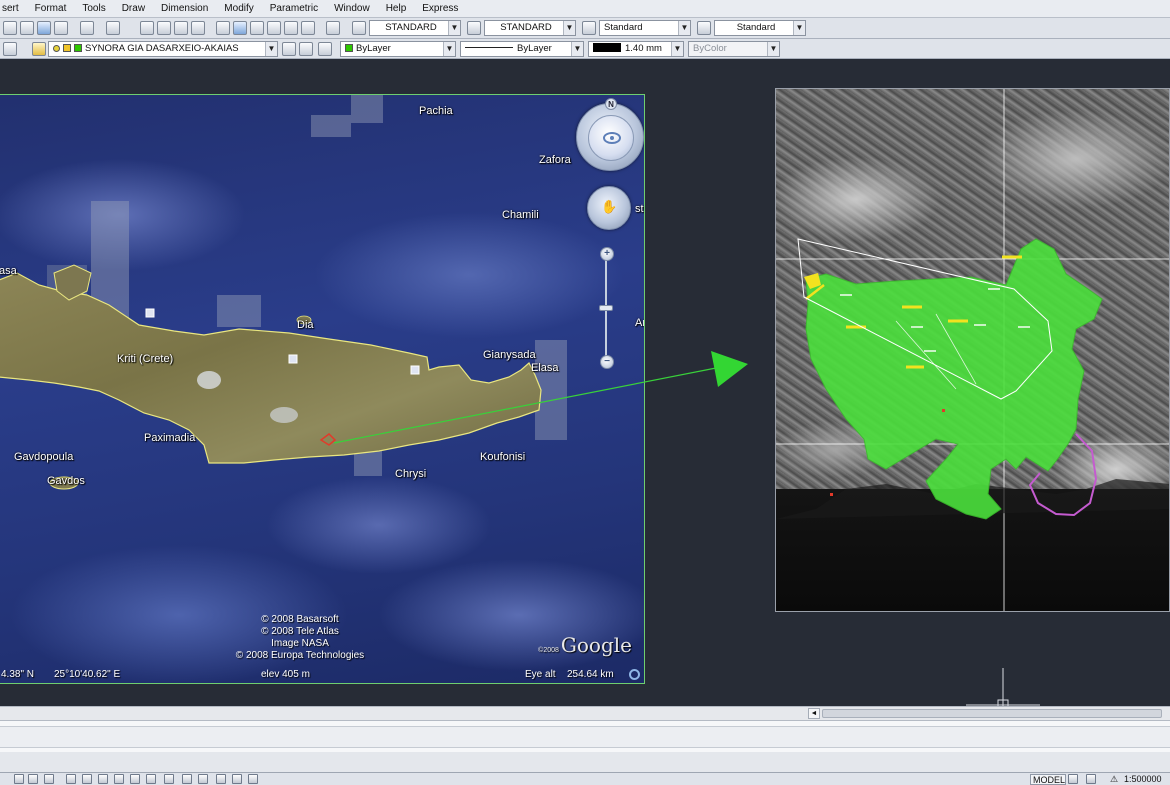 The width and height of the screenshot is (1170, 785). Describe the element at coordinates (640, 323) in the screenshot. I see `place-label-partial: Ar` at that location.